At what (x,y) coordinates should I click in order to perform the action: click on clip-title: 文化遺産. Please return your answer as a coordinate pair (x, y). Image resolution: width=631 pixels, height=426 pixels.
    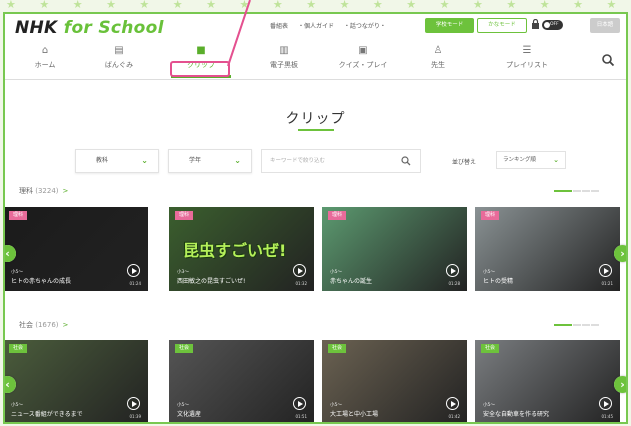
    Looking at the image, I should click on (189, 414).